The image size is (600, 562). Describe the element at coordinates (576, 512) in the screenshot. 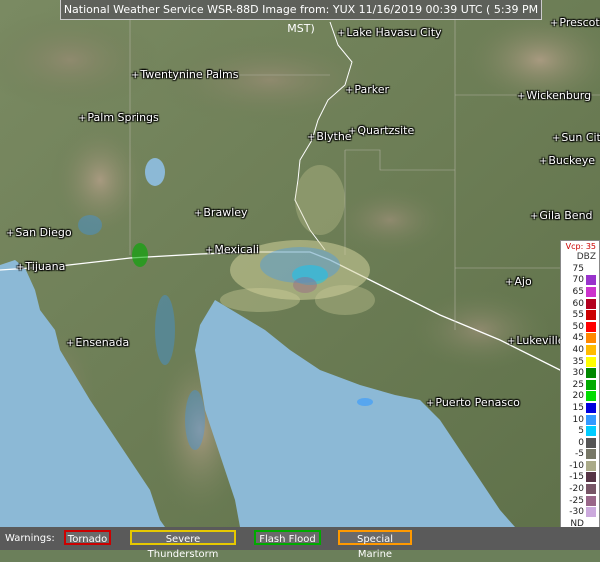

I see `legend-level-label: -30` at that location.